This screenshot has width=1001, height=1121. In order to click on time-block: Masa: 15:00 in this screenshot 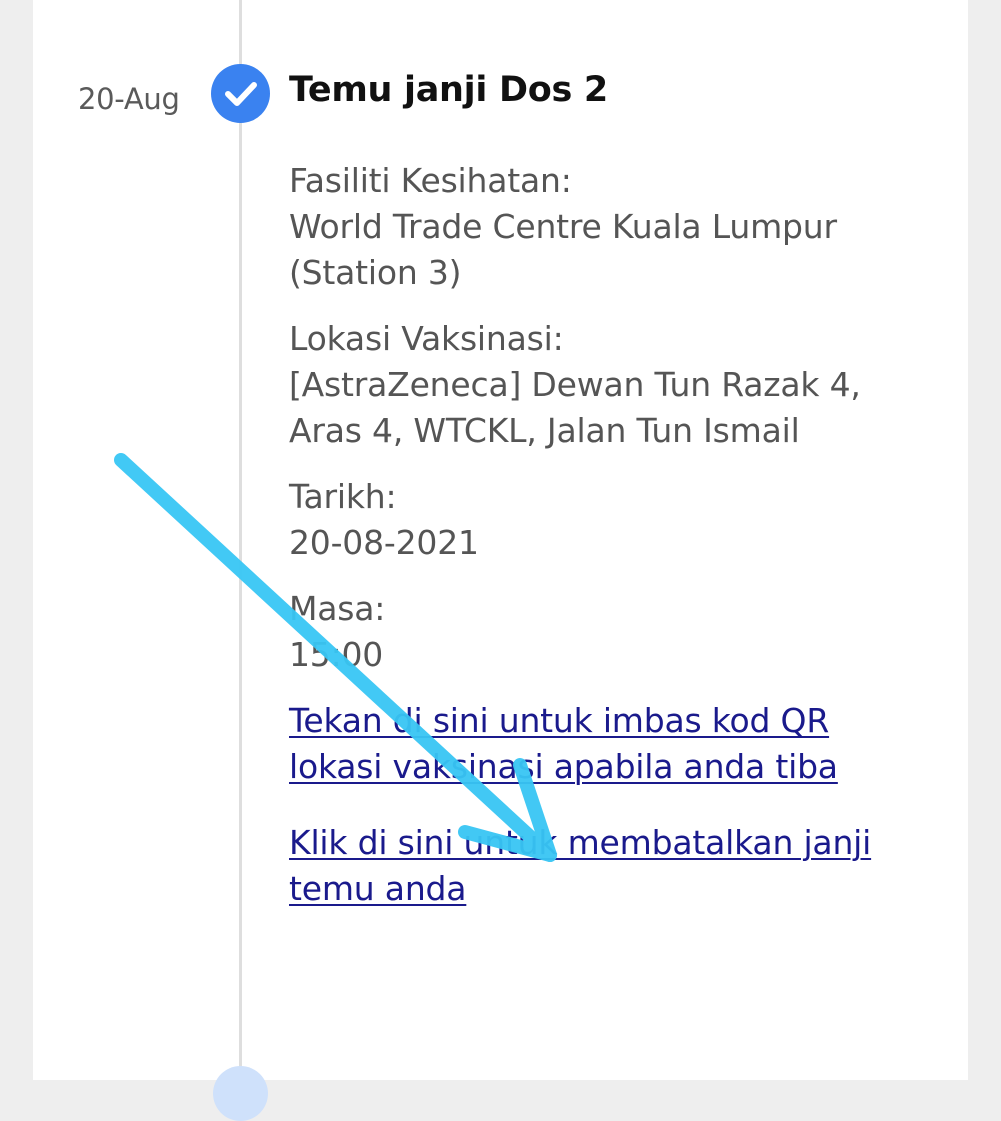, I will do `click(609, 632)`.